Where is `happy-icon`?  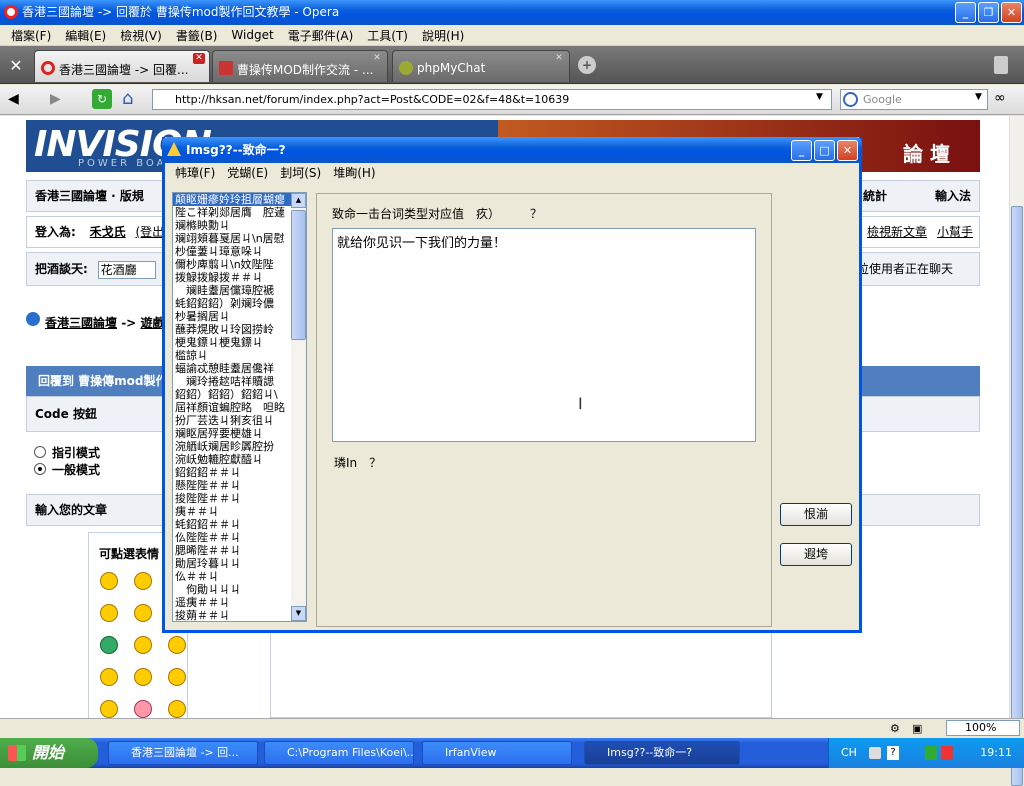
happy-icon is located at coordinates (143, 613).